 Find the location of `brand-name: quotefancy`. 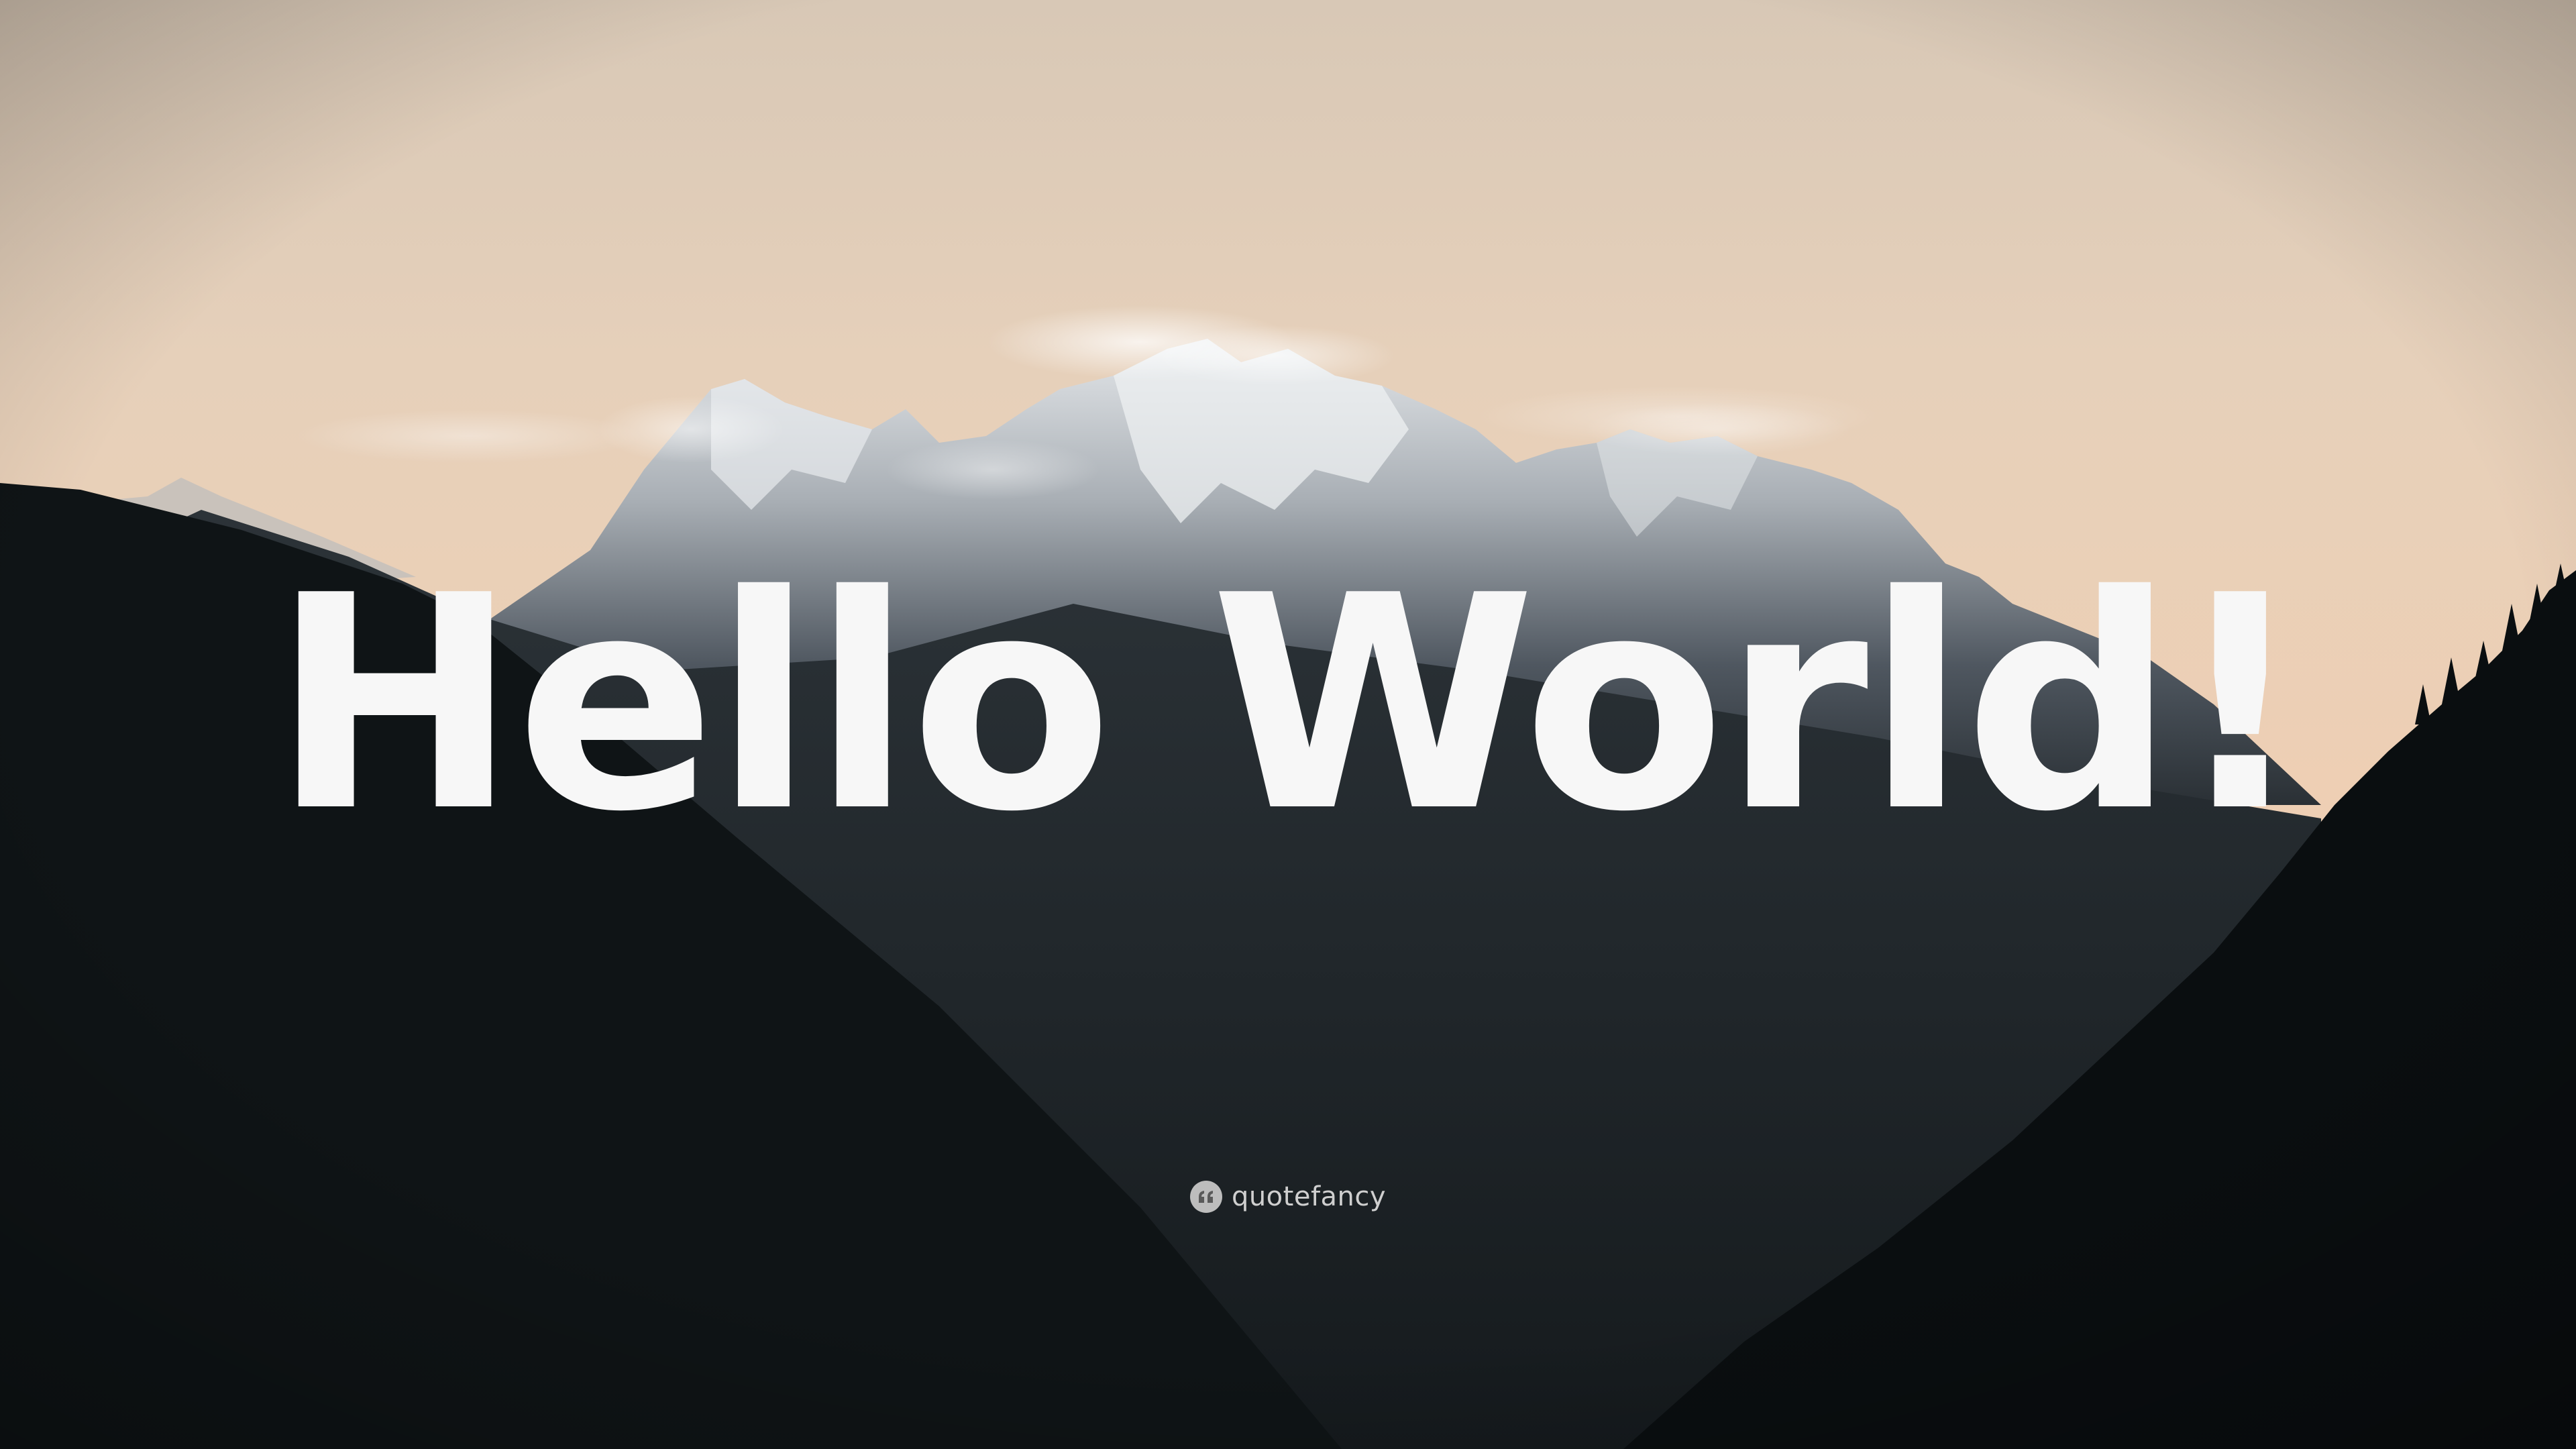

brand-name: quotefancy is located at coordinates (1309, 1196).